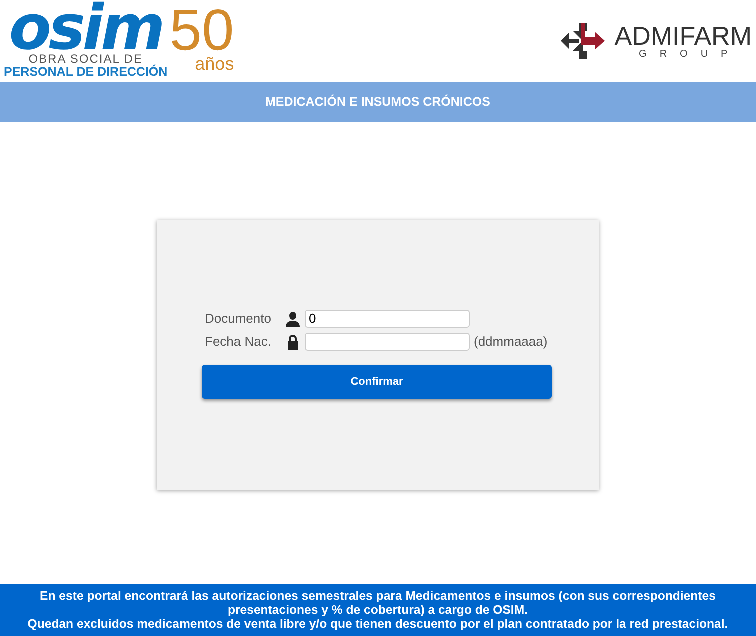 This screenshot has width=756, height=636. What do you see at coordinates (683, 35) in the screenshot?
I see `brand-name: ADMIFARM` at bounding box center [683, 35].